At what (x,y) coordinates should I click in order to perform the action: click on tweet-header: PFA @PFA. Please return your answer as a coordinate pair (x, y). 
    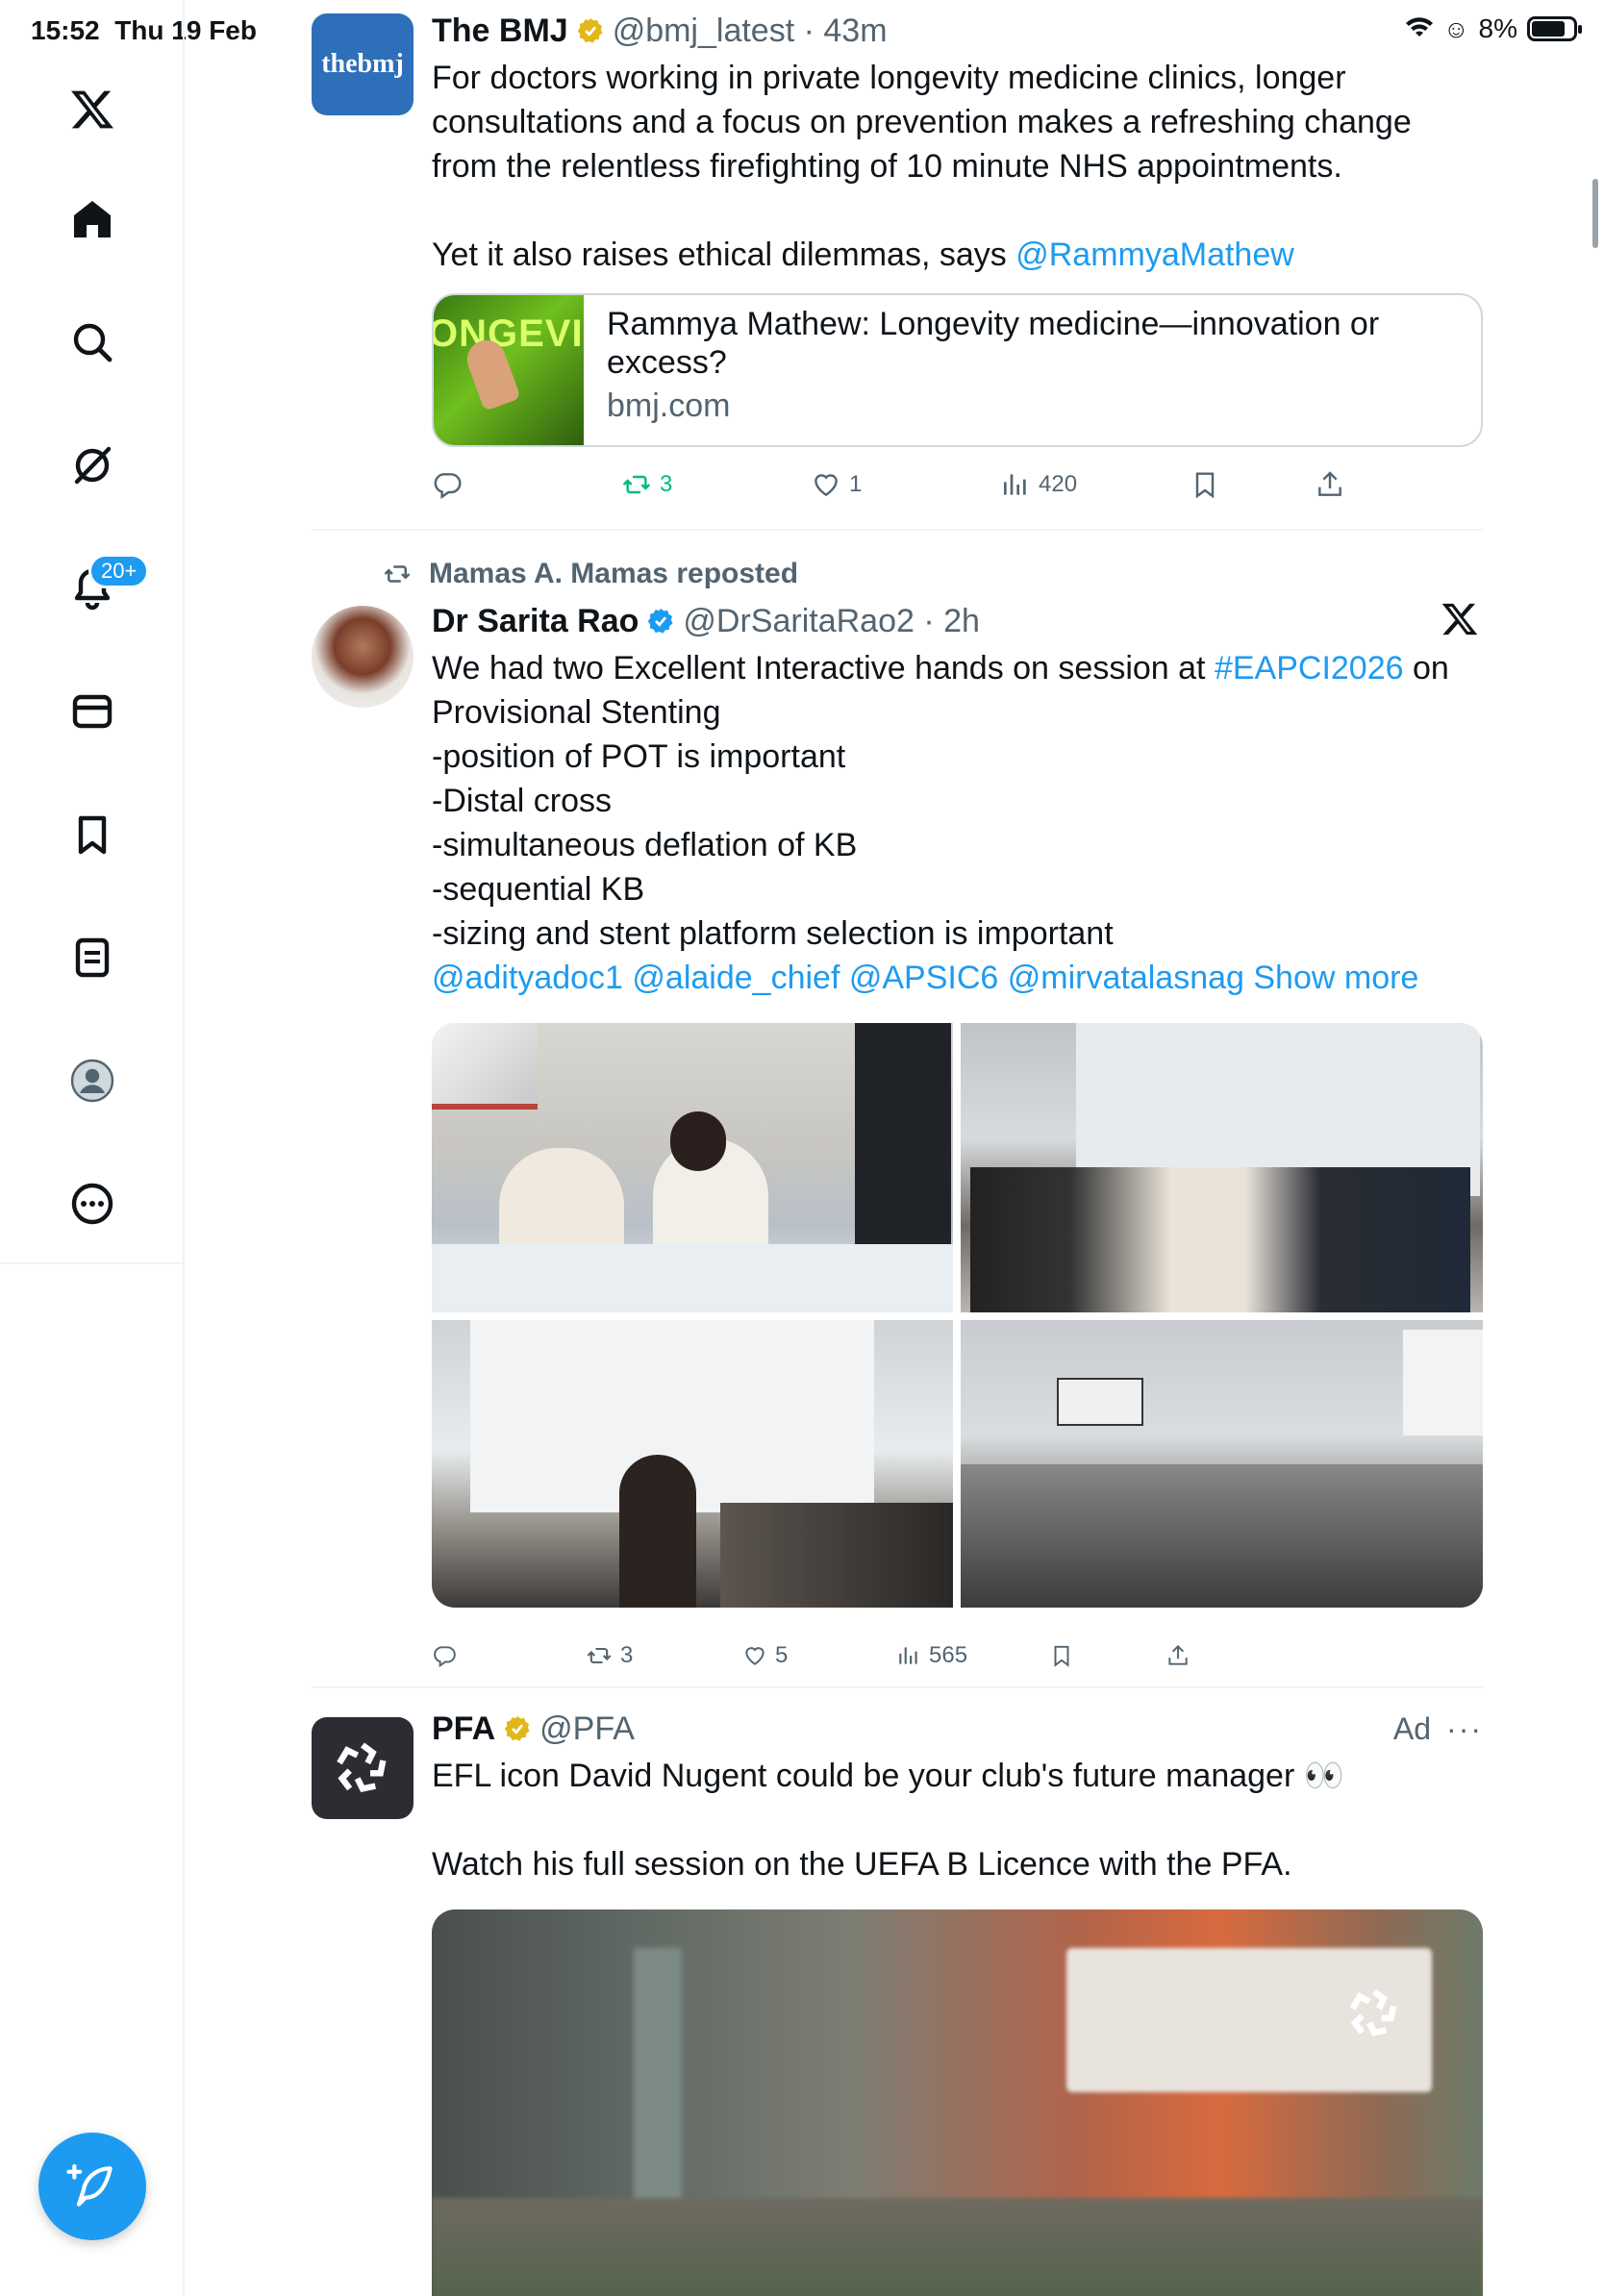
    Looking at the image, I should click on (957, 1729).